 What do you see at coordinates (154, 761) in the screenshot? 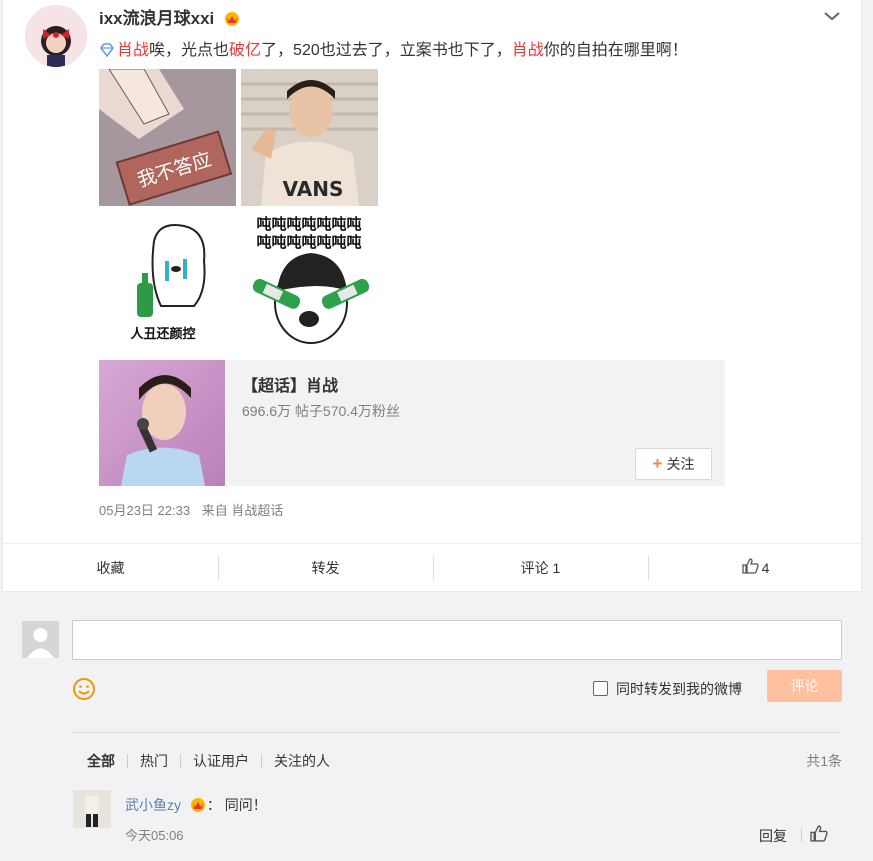
I see `tab-hot: 热门` at bounding box center [154, 761].